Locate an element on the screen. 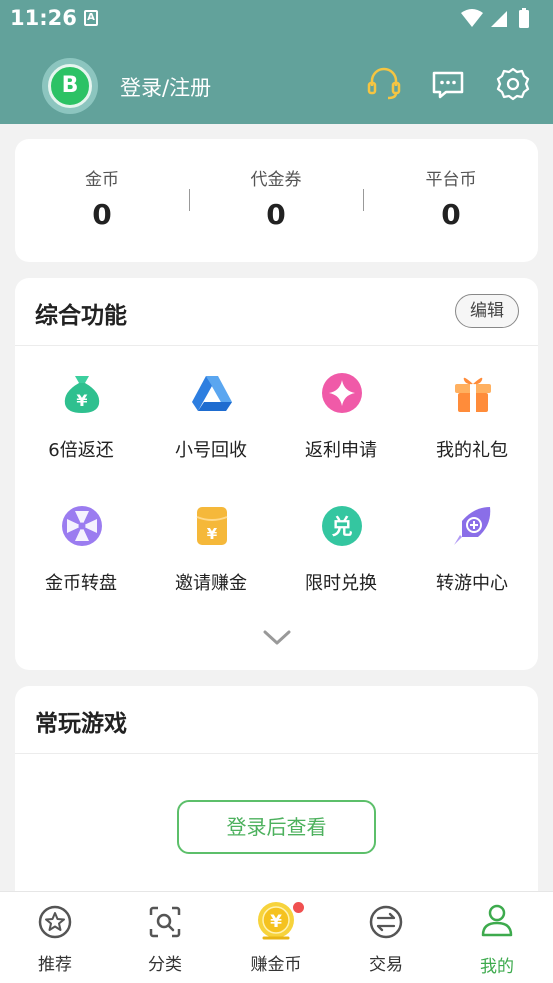 The width and height of the screenshot is (553, 983). edit-button: 编辑 is located at coordinates (487, 311).